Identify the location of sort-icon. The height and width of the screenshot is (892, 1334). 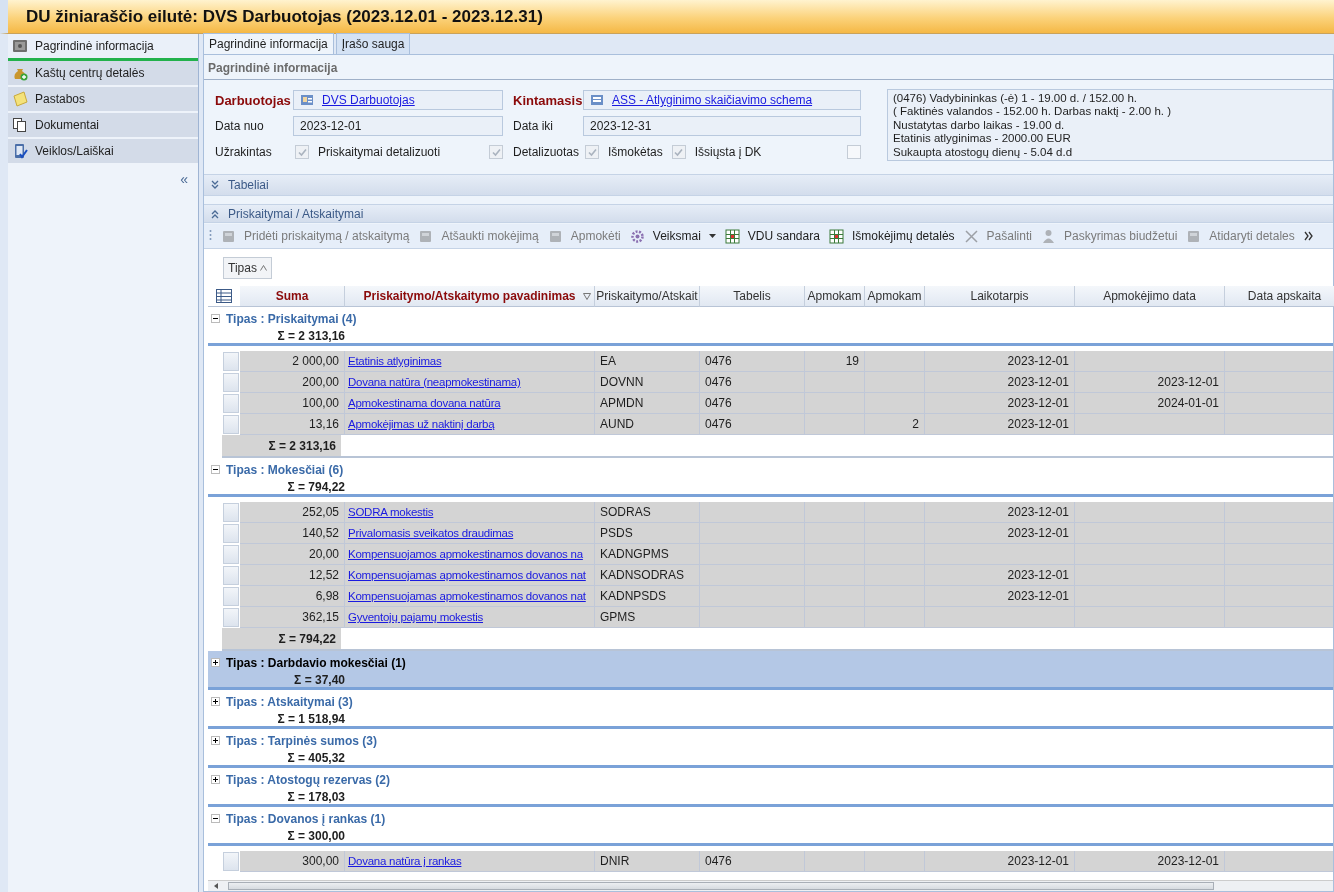
(263, 267).